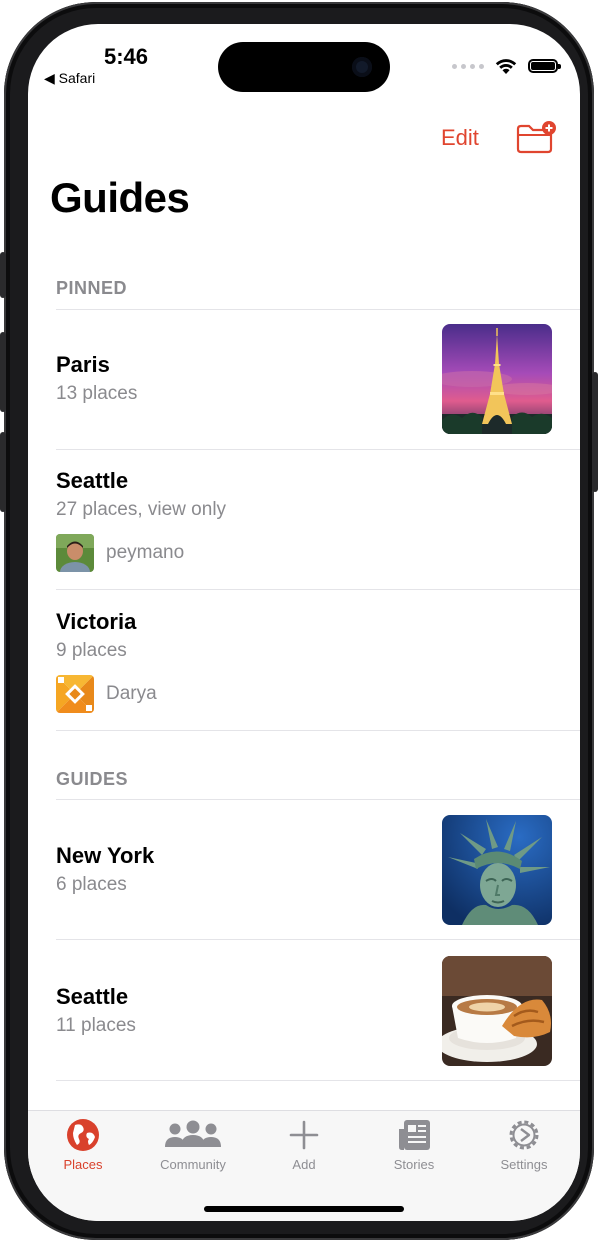 Image resolution: width=600 pixels, height=1243 pixels. Describe the element at coordinates (91, 884) in the screenshot. I see `guide-subtitle: 6 places` at that location.